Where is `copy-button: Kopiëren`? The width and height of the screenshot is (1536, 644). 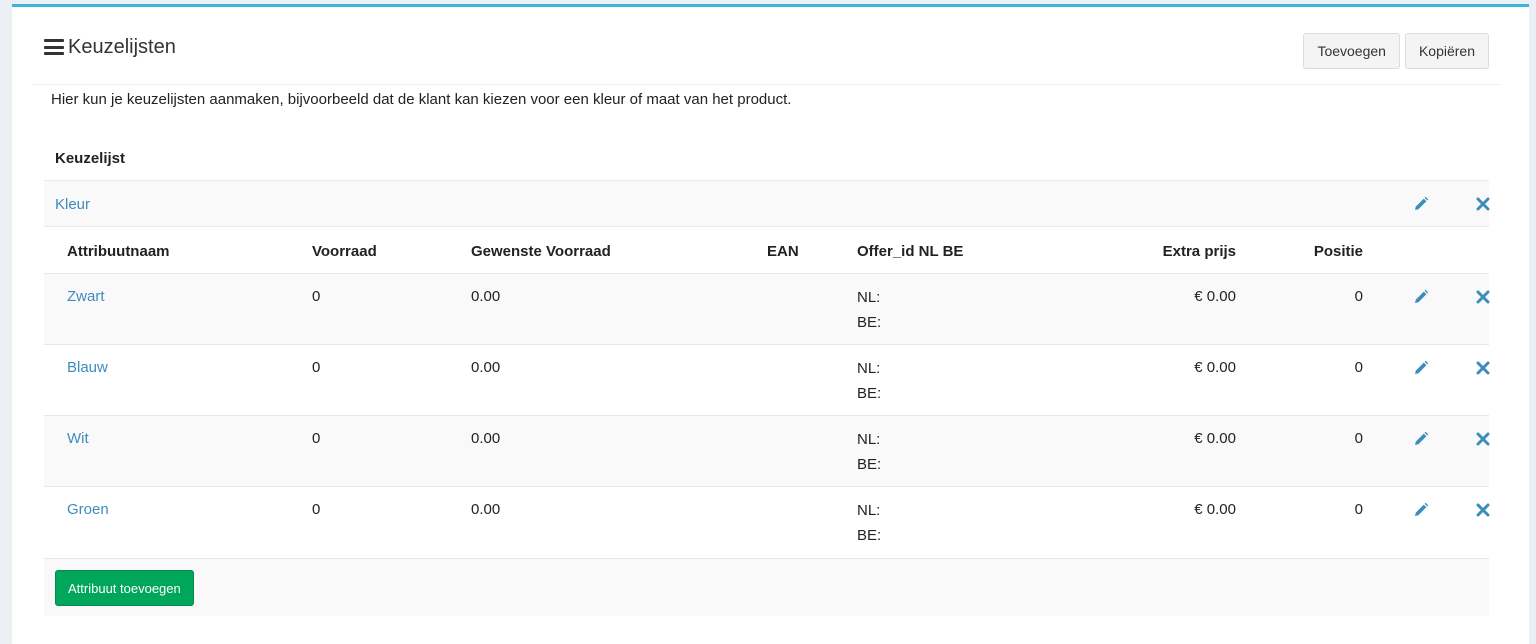
copy-button: Kopiëren is located at coordinates (1446, 51).